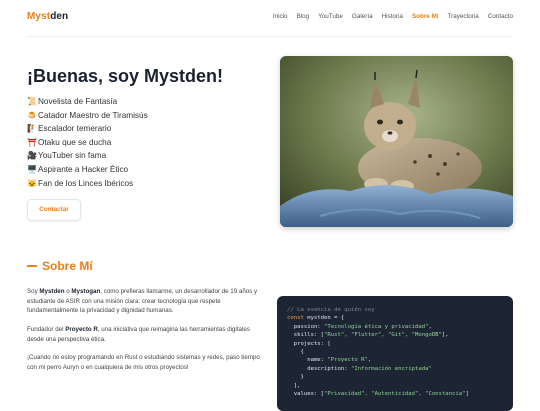 This screenshot has height=411, width=540. I want to click on code-string: "Rust", "Flutter", "Git", "MongoDB", so click(383, 335).